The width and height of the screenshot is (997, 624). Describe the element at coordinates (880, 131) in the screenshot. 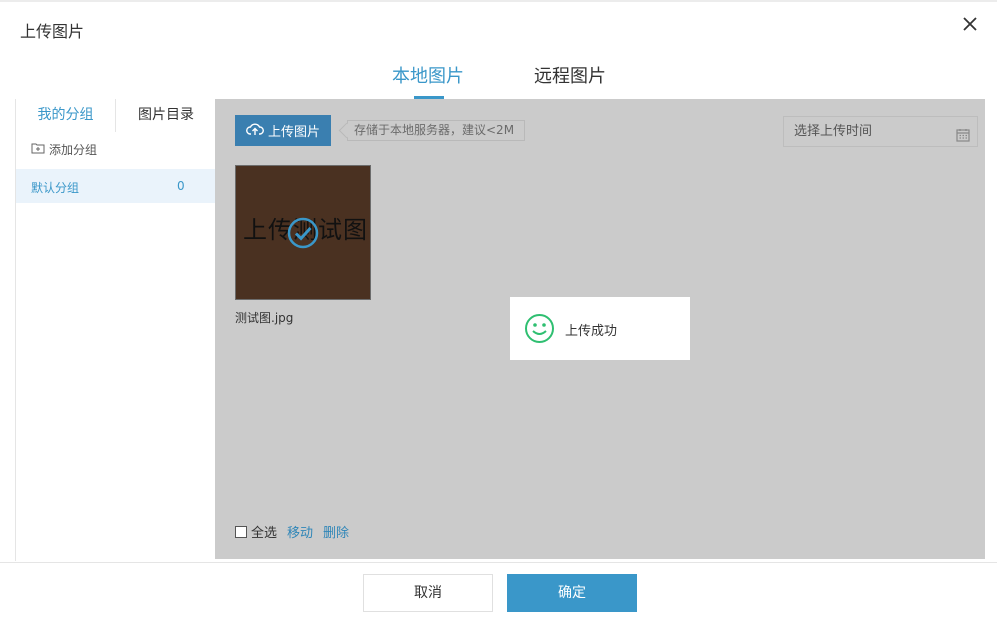

I see `upload-date-picker: 选择上传时间` at that location.